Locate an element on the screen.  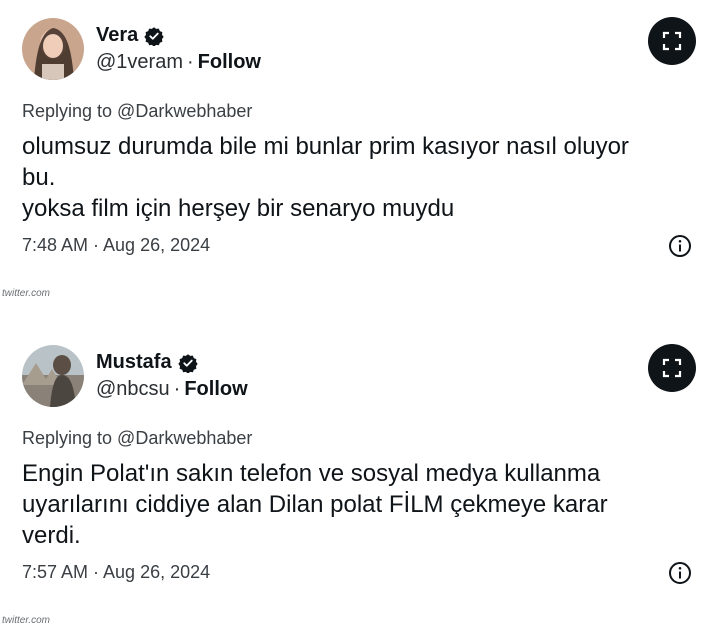
user-name-row: Mustafa is located at coordinates (147, 362).